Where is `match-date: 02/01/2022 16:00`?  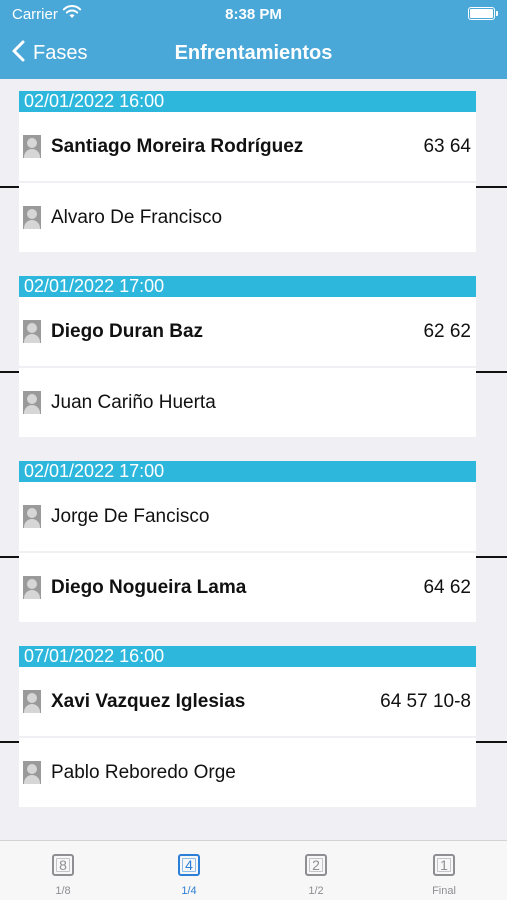
match-date: 02/01/2022 16:00 is located at coordinates (247, 101).